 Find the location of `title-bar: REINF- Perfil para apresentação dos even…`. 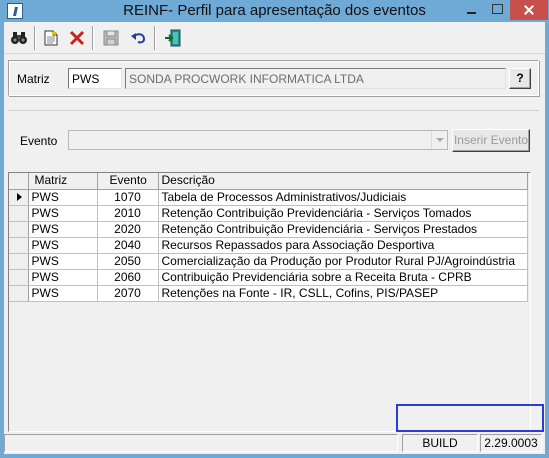

title-bar: REINF- Perfil para apresentação dos even… is located at coordinates (274, 11).